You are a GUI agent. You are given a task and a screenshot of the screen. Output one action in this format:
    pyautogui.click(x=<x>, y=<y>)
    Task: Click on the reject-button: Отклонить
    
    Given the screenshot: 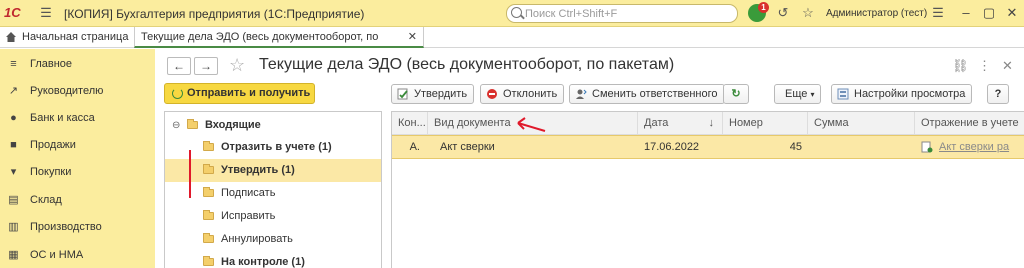 What is the action you would take?
    pyautogui.click(x=522, y=94)
    